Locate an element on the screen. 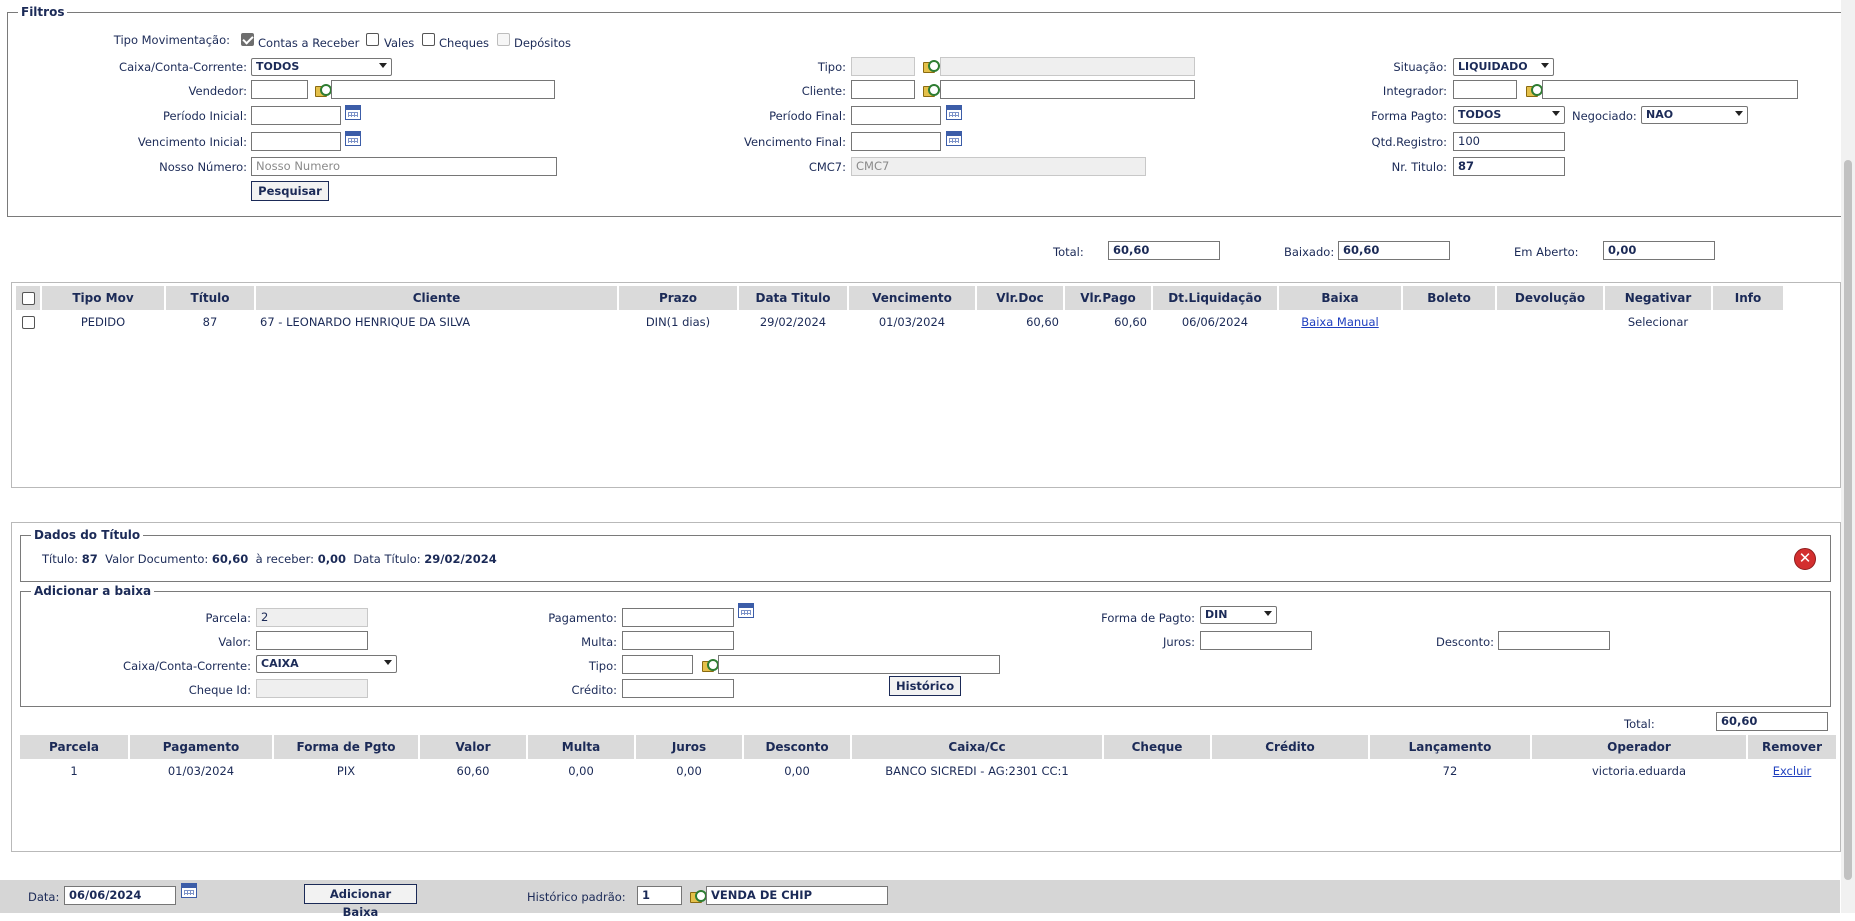  col-pagamento: Pagamento is located at coordinates (201, 747).